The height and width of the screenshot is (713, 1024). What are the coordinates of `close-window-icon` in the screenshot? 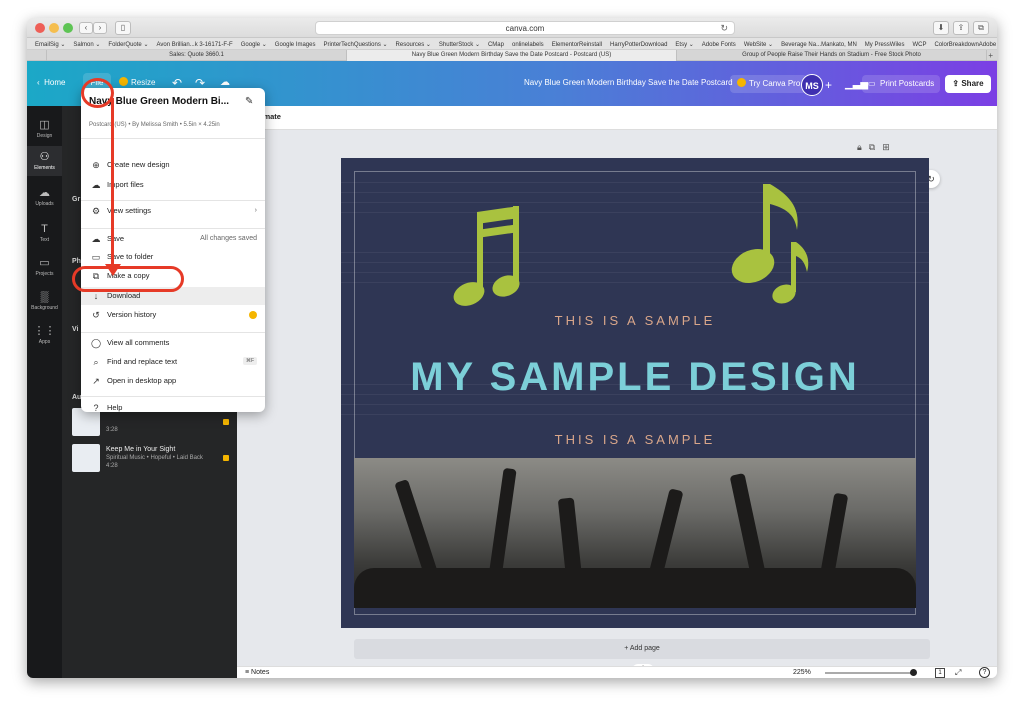 It's located at (40, 28).